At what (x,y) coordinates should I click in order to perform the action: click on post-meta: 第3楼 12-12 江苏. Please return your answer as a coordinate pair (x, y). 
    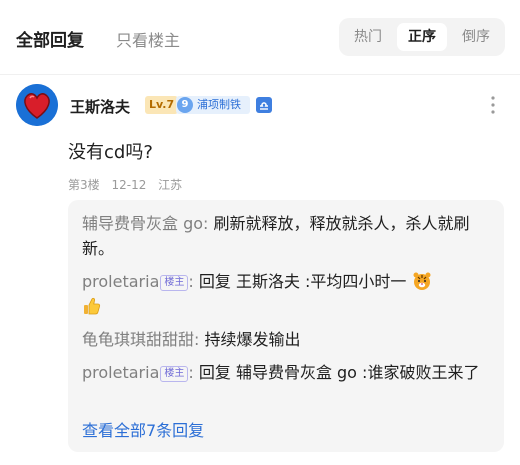
    Looking at the image, I should click on (129, 184).